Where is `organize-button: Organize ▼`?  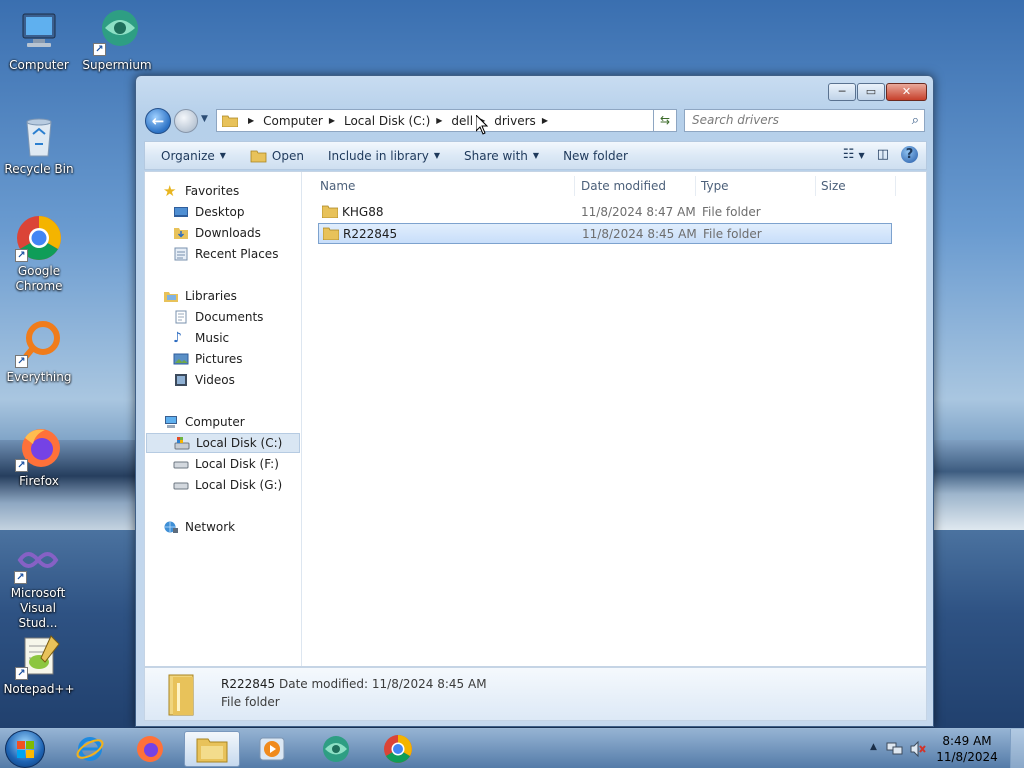 organize-button: Organize ▼ is located at coordinates (193, 156).